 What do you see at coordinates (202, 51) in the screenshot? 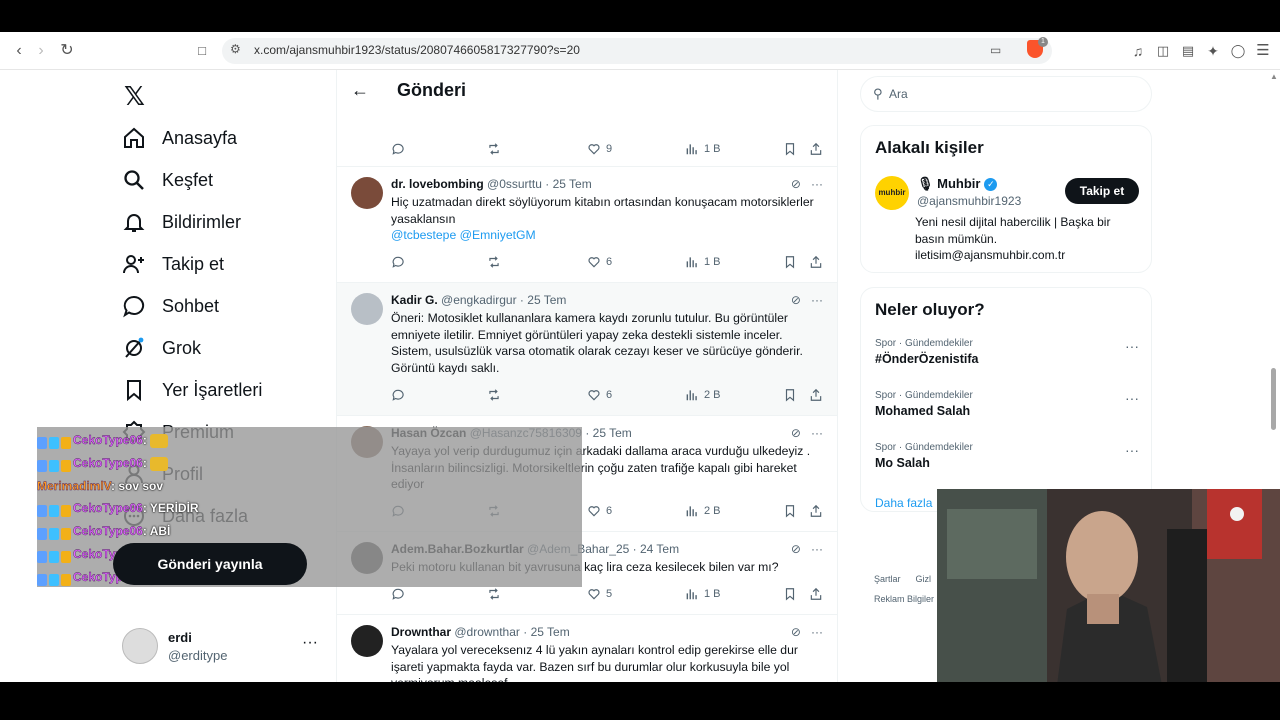
I see `bookmark-page-icon: □` at bounding box center [202, 51].